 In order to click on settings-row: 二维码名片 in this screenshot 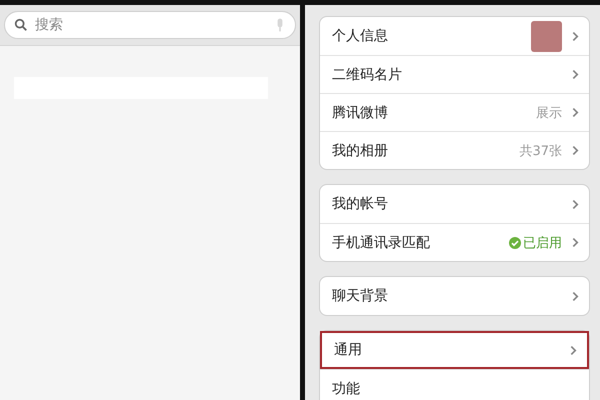, I will do `click(454, 74)`.